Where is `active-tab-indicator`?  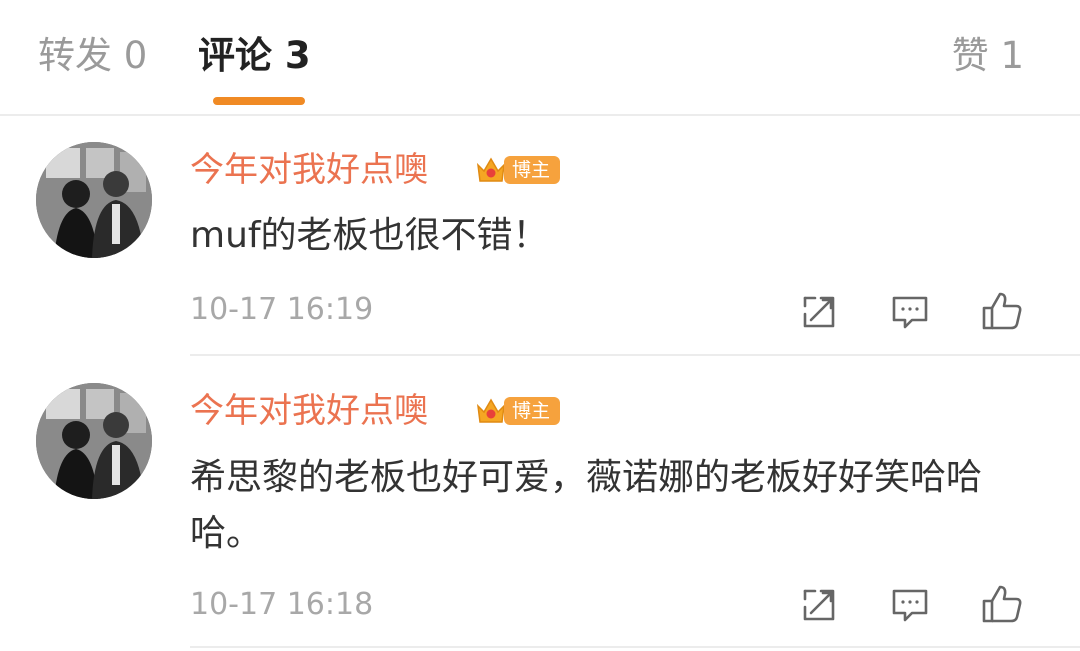 active-tab-indicator is located at coordinates (259, 101).